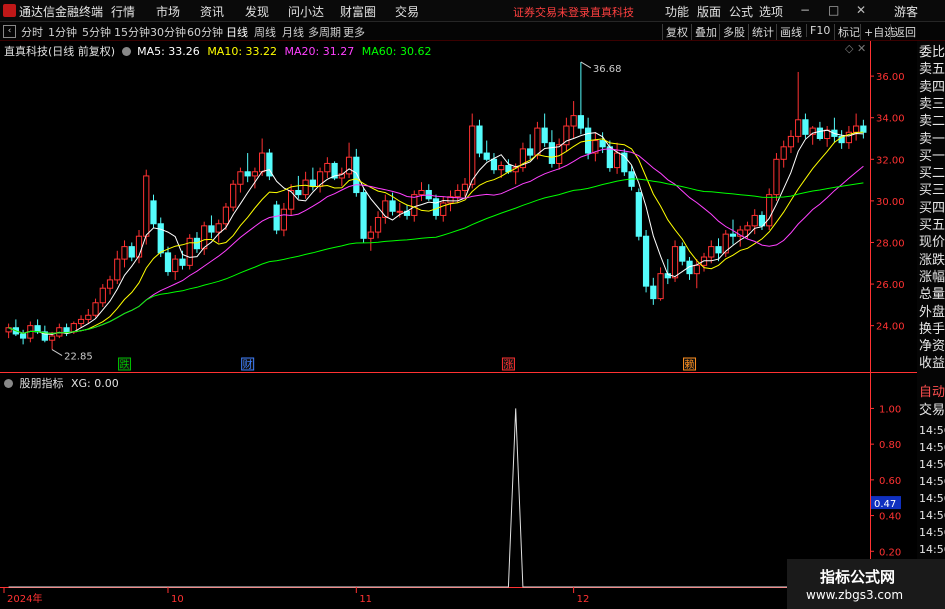 The width and height of the screenshot is (945, 609). What do you see at coordinates (41, 383) in the screenshot?
I see `indicator-name: 股朋指标` at bounding box center [41, 383].